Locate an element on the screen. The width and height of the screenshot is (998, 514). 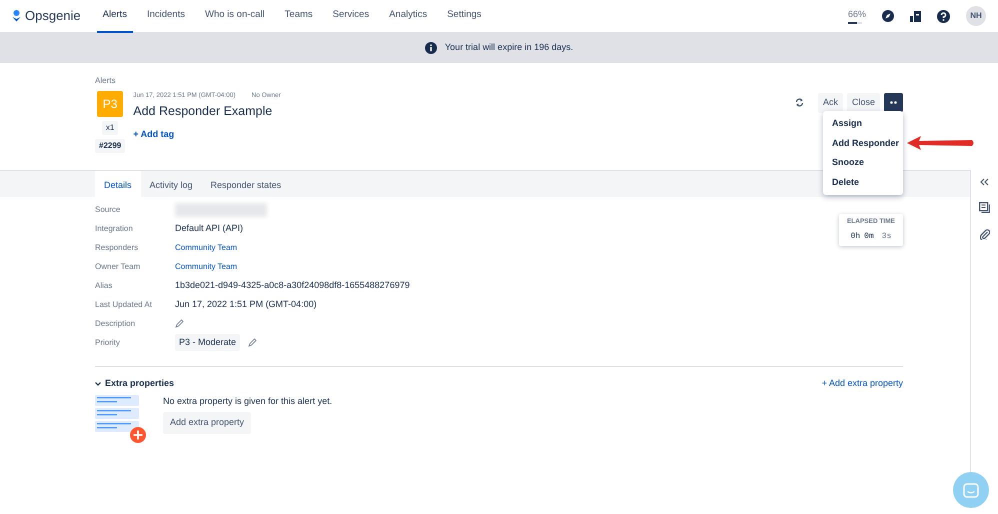
tab: Responder states is located at coordinates (246, 184).